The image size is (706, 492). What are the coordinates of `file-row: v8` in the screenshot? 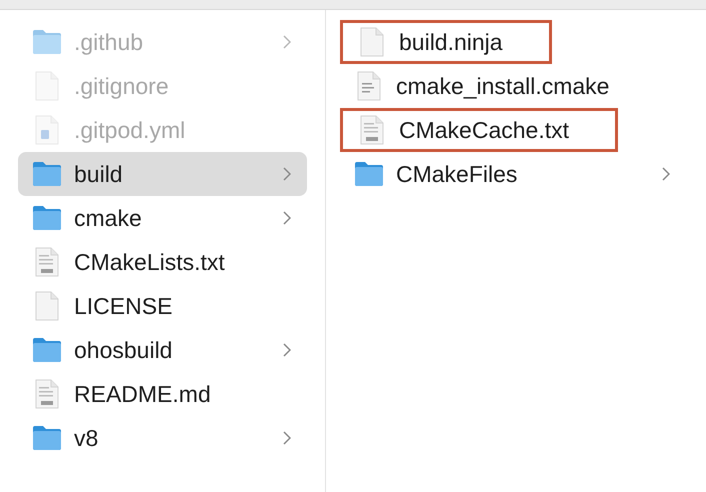 It's located at (162, 438).